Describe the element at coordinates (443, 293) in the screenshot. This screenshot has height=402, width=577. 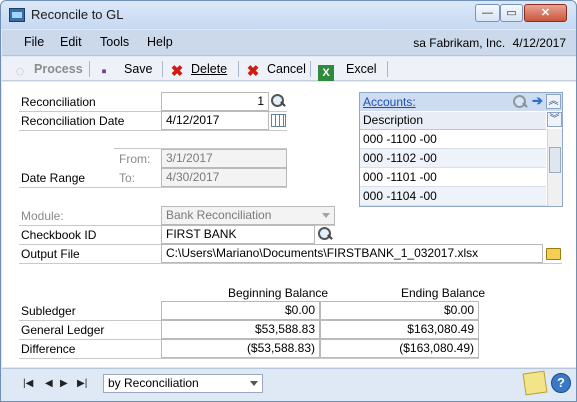
I see `ending-balance-header: Ending Balance` at that location.